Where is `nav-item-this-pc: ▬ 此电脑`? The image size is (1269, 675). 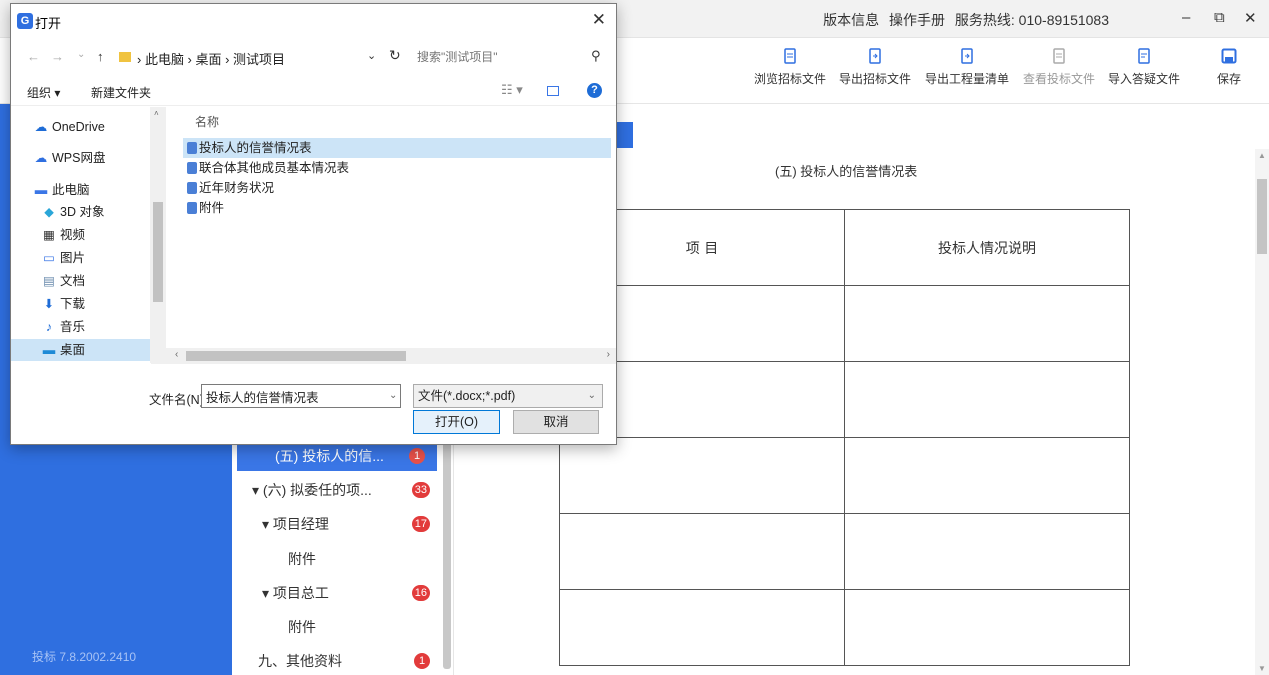 nav-item-this-pc: ▬ 此电脑 is located at coordinates (82, 190).